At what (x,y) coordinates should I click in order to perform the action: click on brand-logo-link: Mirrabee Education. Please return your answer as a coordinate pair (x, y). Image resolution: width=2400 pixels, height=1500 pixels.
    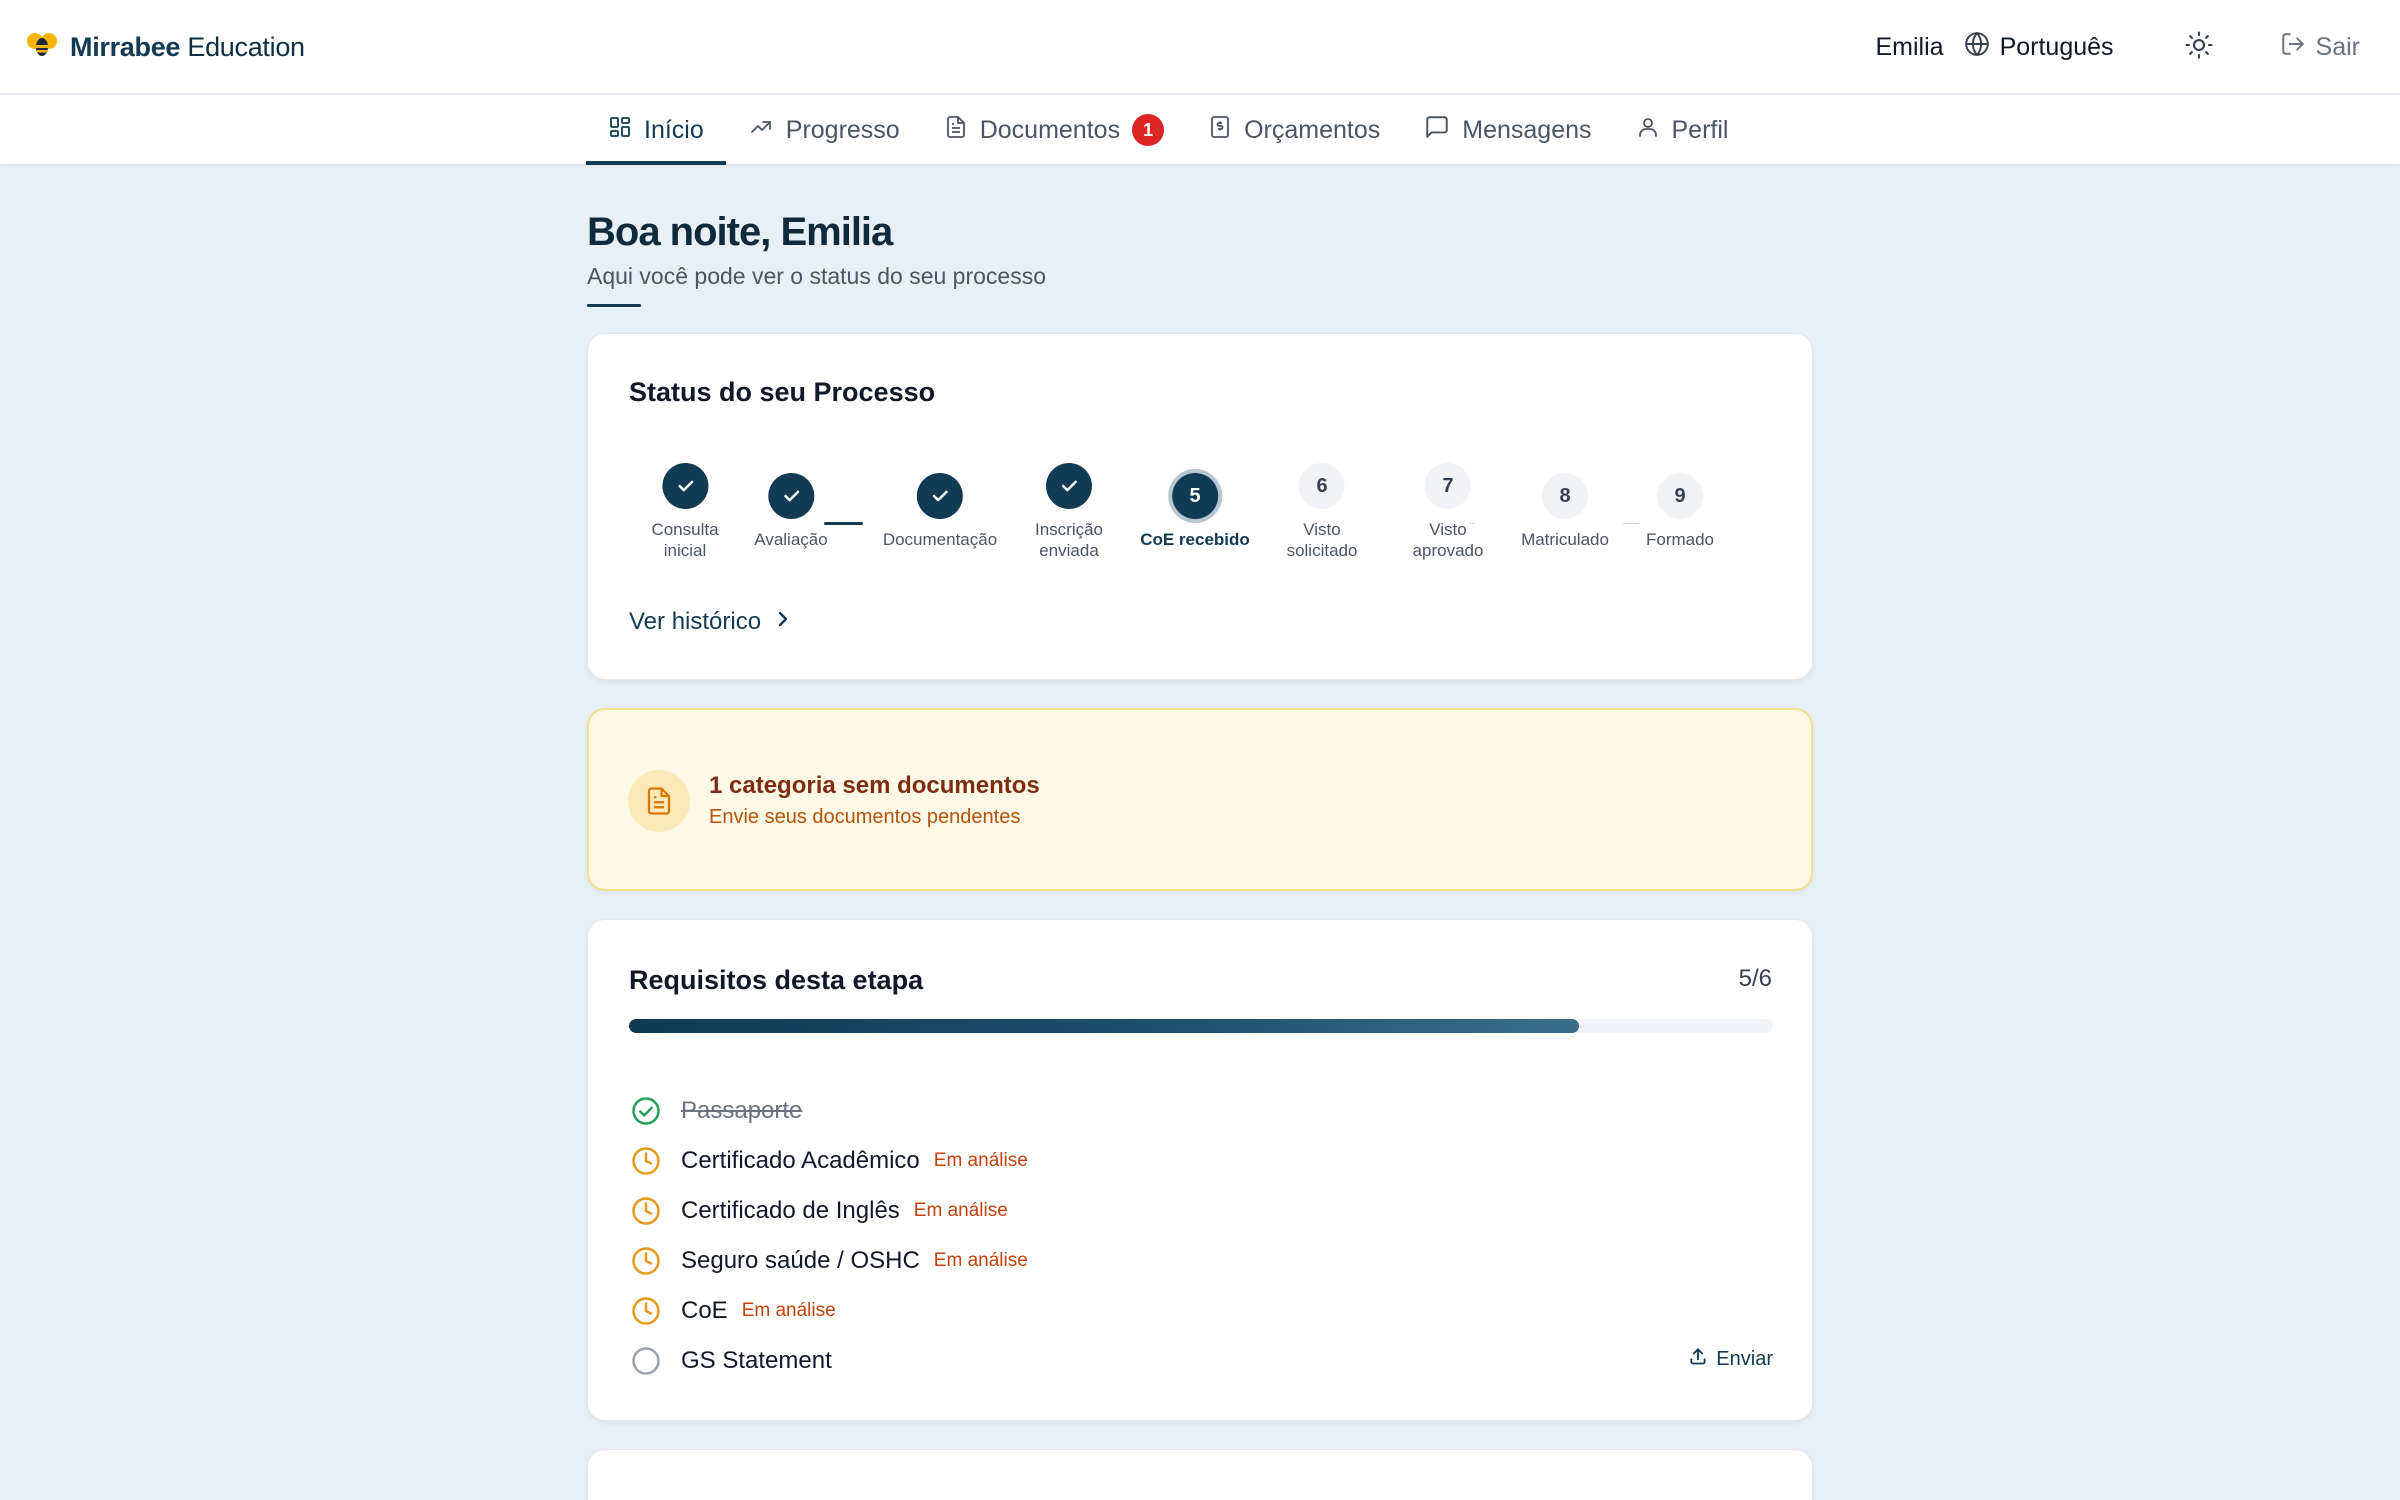
    Looking at the image, I should click on (165, 47).